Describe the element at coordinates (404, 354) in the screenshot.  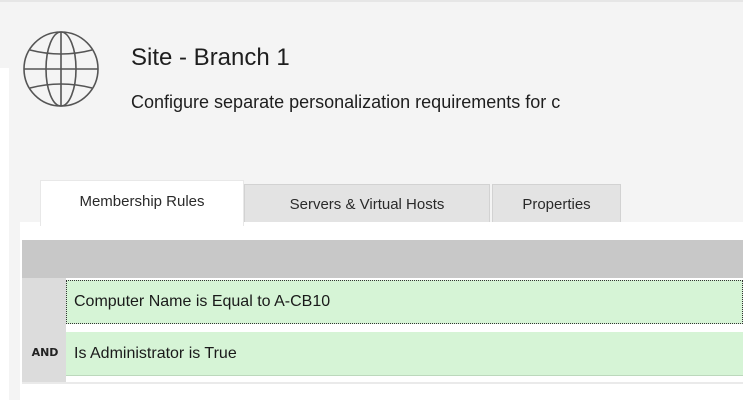
I see `rule-row: Is Administrator is True` at that location.